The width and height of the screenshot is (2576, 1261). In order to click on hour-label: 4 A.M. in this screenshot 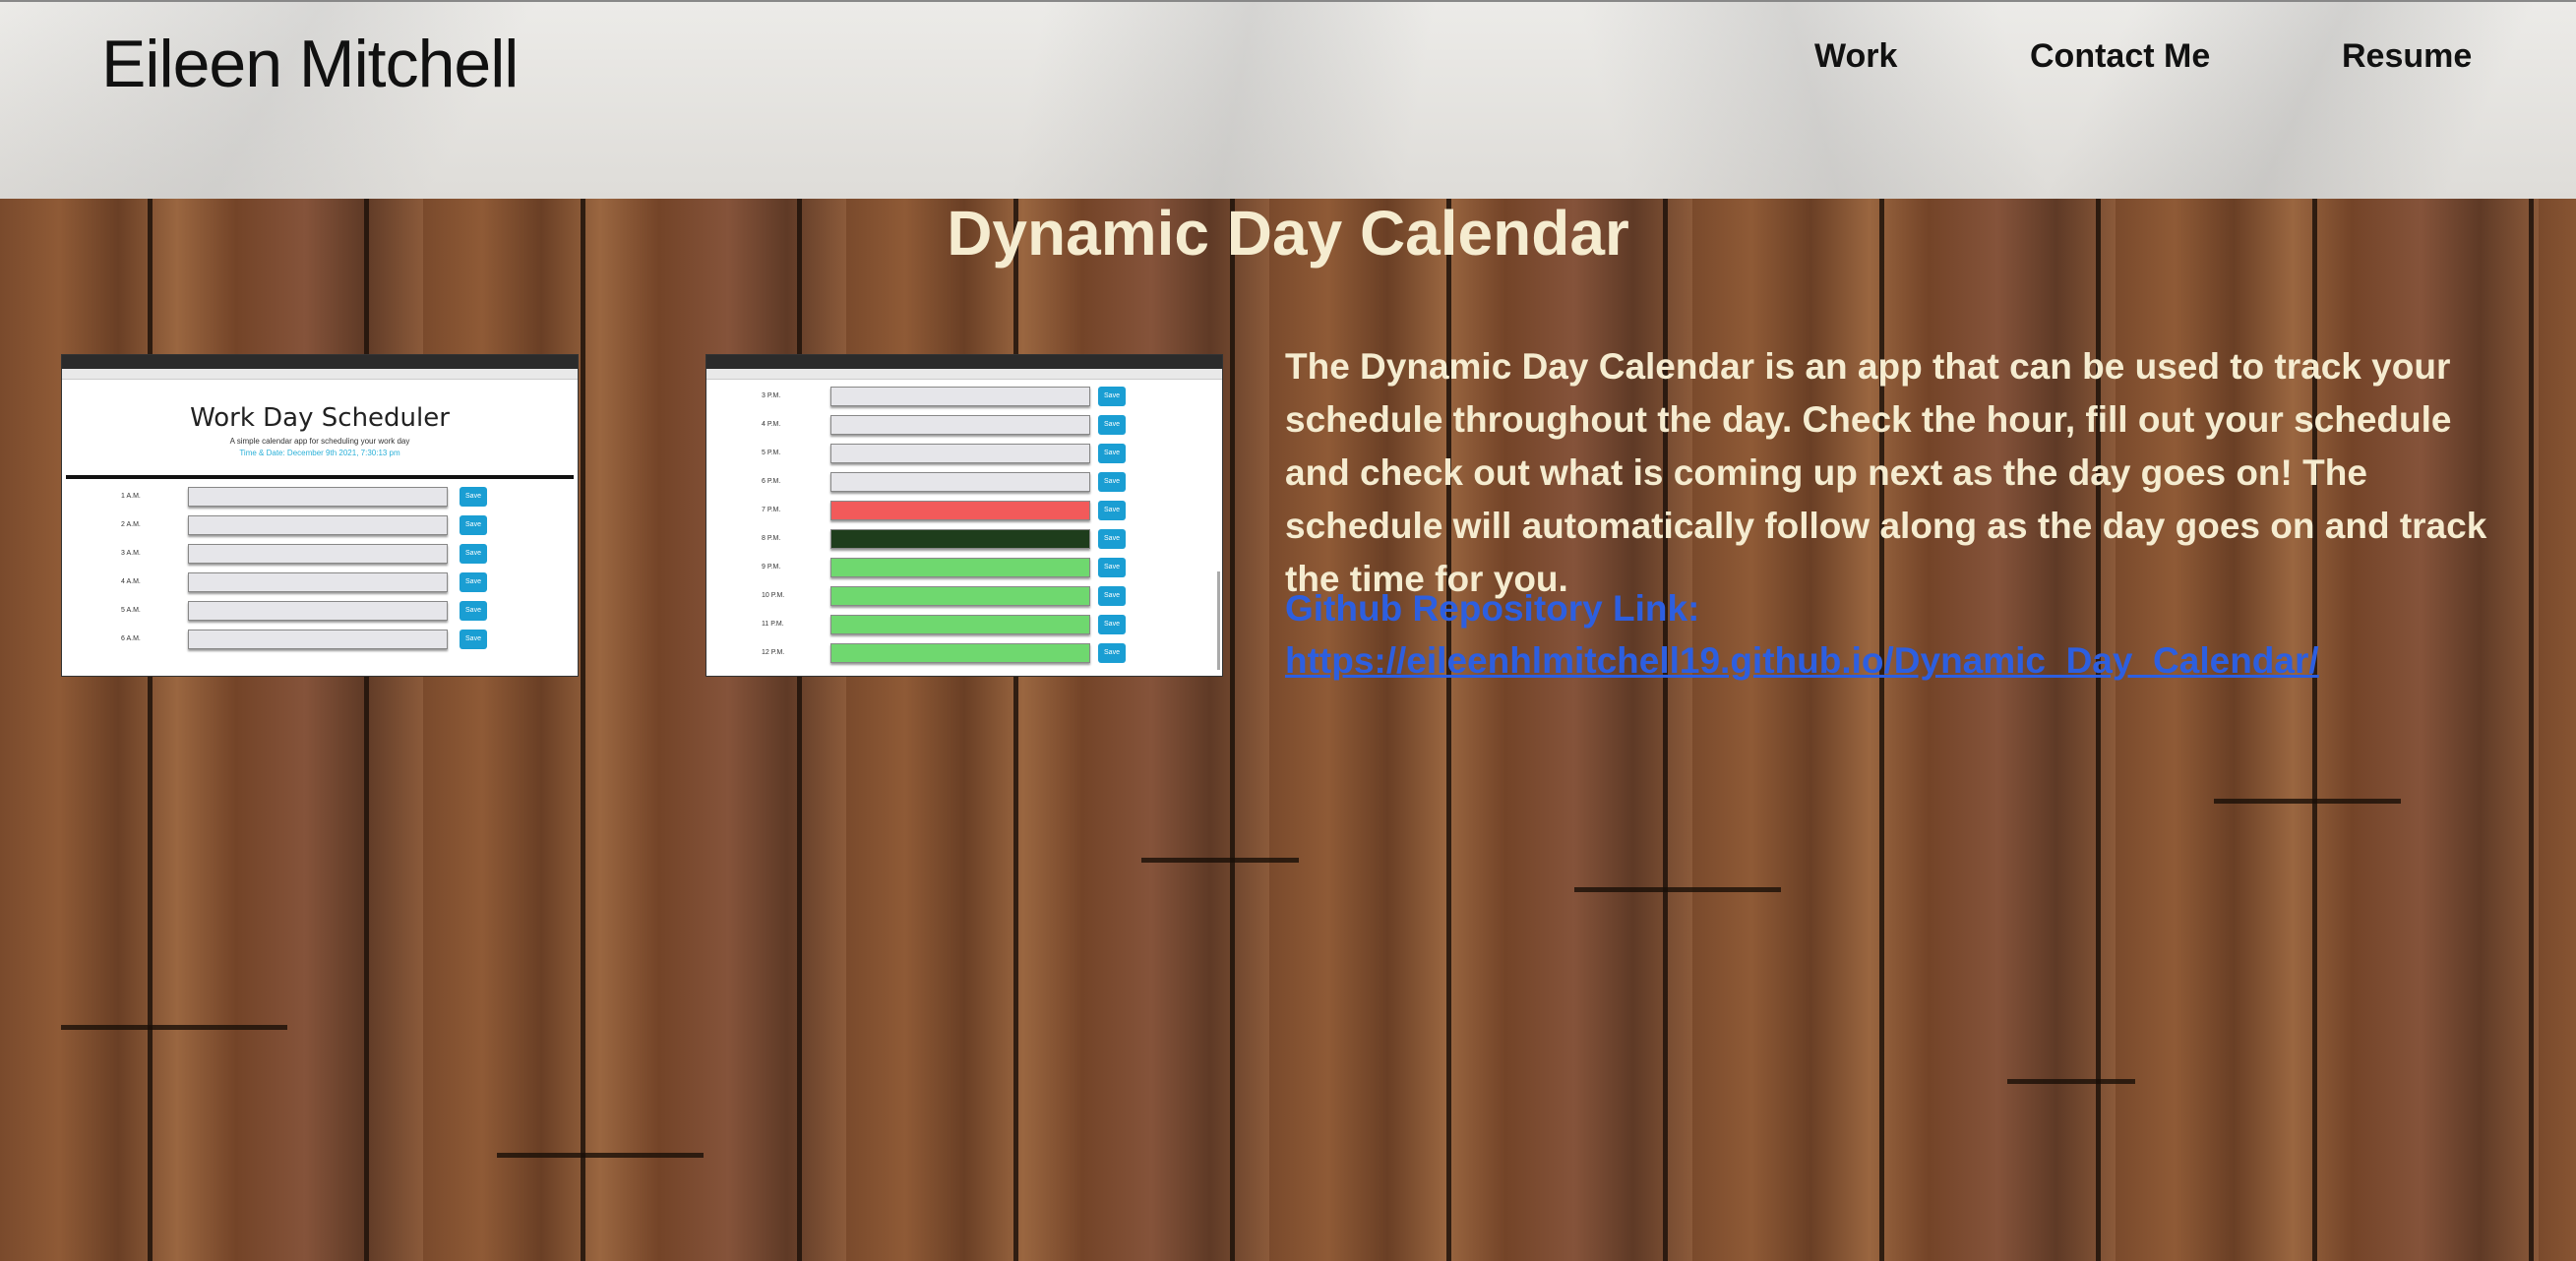, I will do `click(131, 581)`.